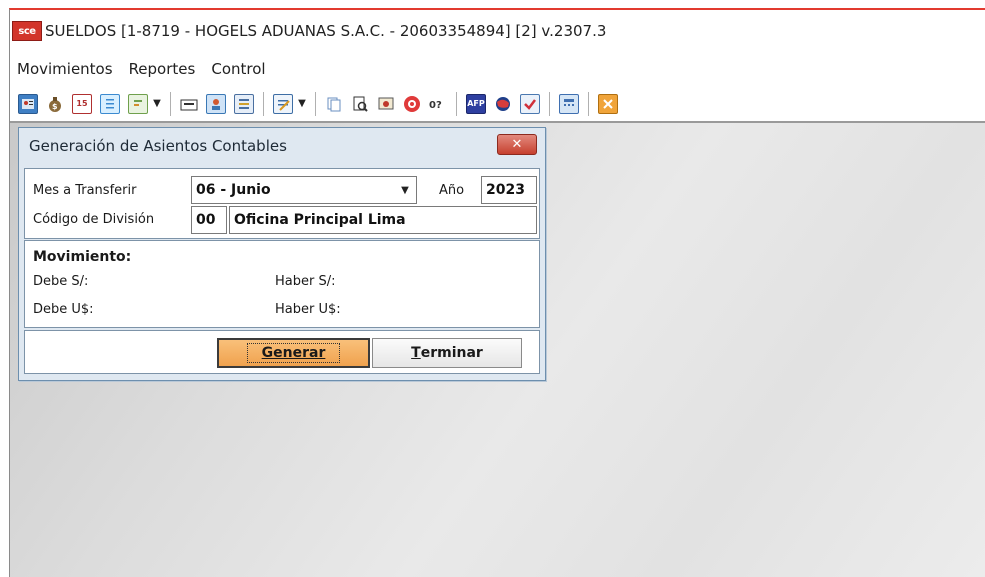 The image size is (985, 577). I want to click on exit-icon, so click(608, 103).